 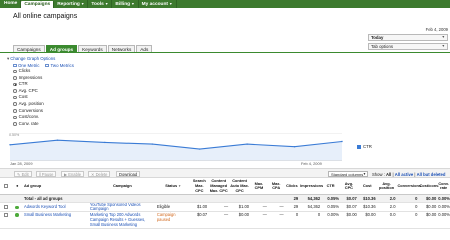 I want to click on column-header-avg-cpc: Avg. CPC, so click(x=349, y=187).